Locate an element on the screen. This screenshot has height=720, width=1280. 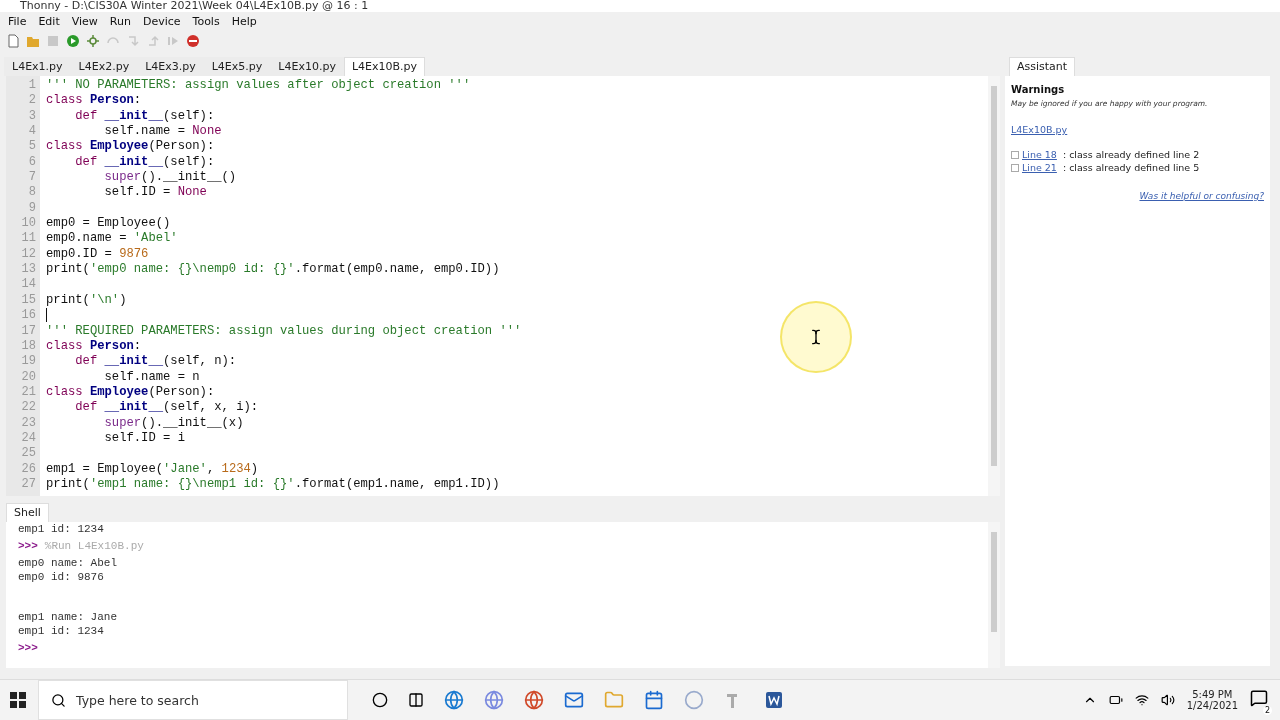
notification-icon is located at coordinates (1259, 698).